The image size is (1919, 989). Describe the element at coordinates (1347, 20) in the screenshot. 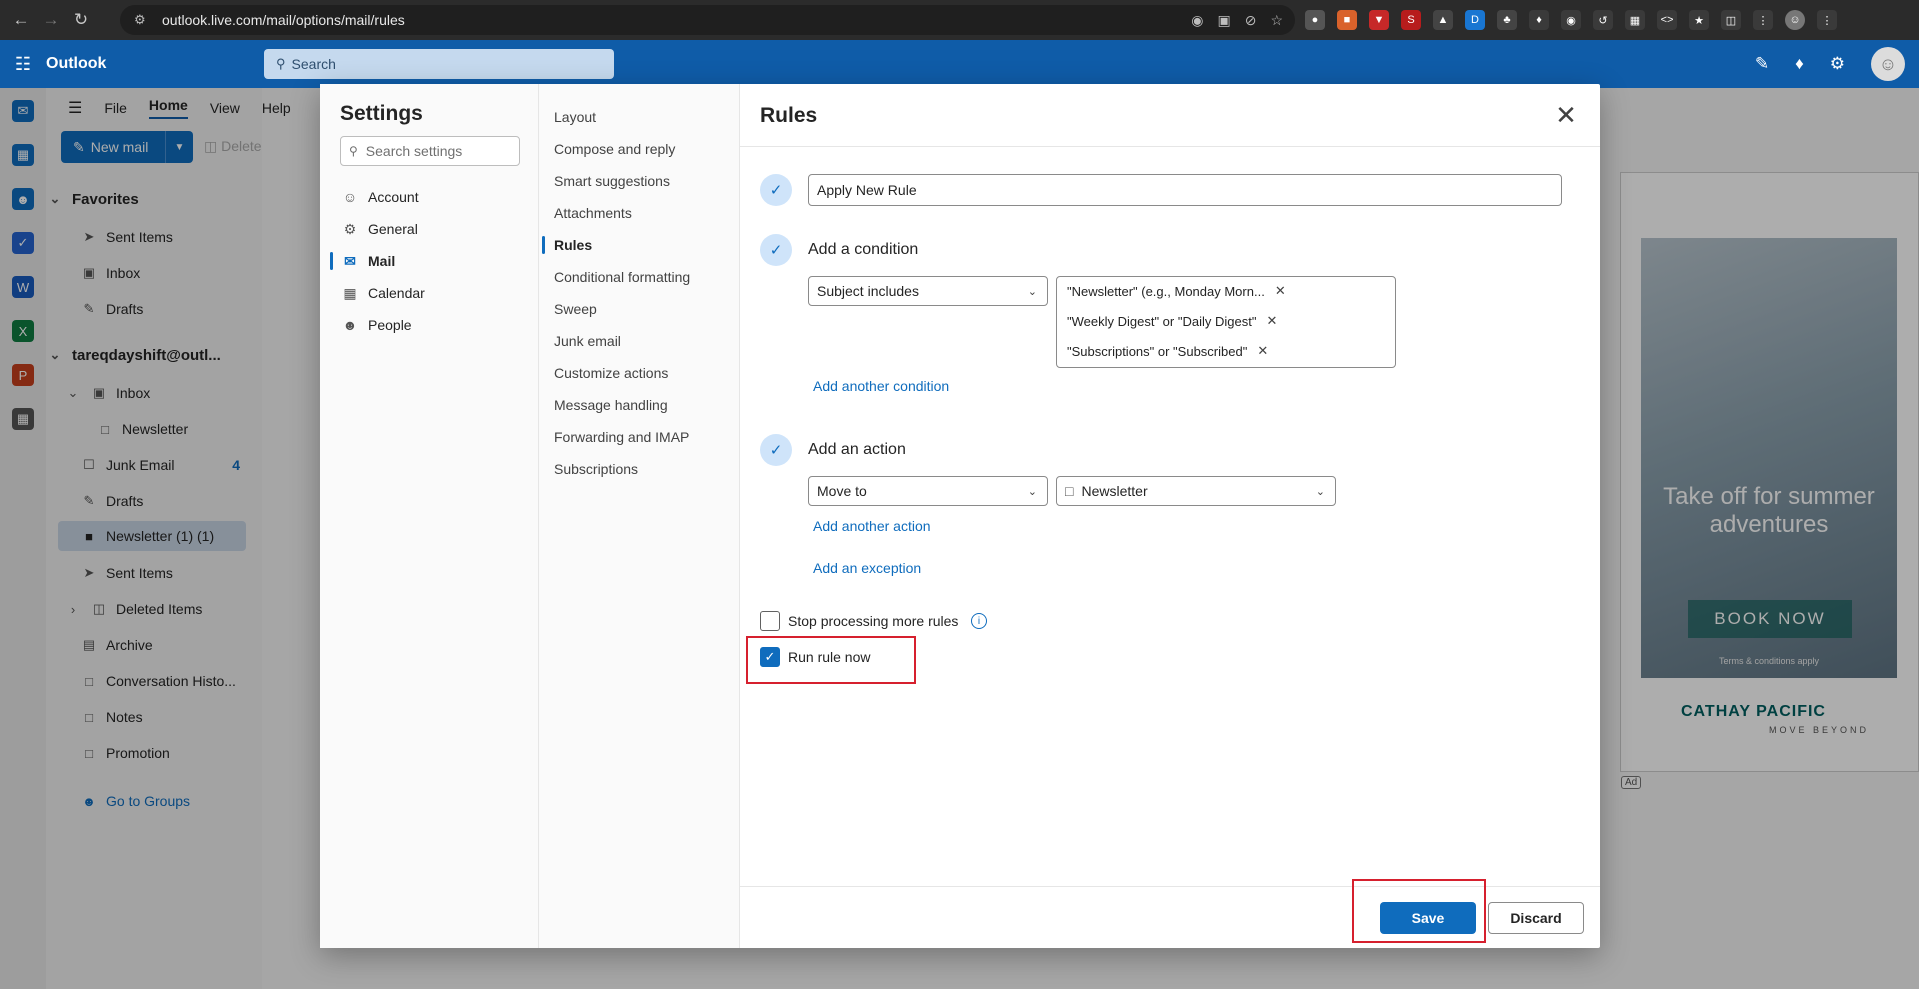

I see `extension-icon: ■` at that location.